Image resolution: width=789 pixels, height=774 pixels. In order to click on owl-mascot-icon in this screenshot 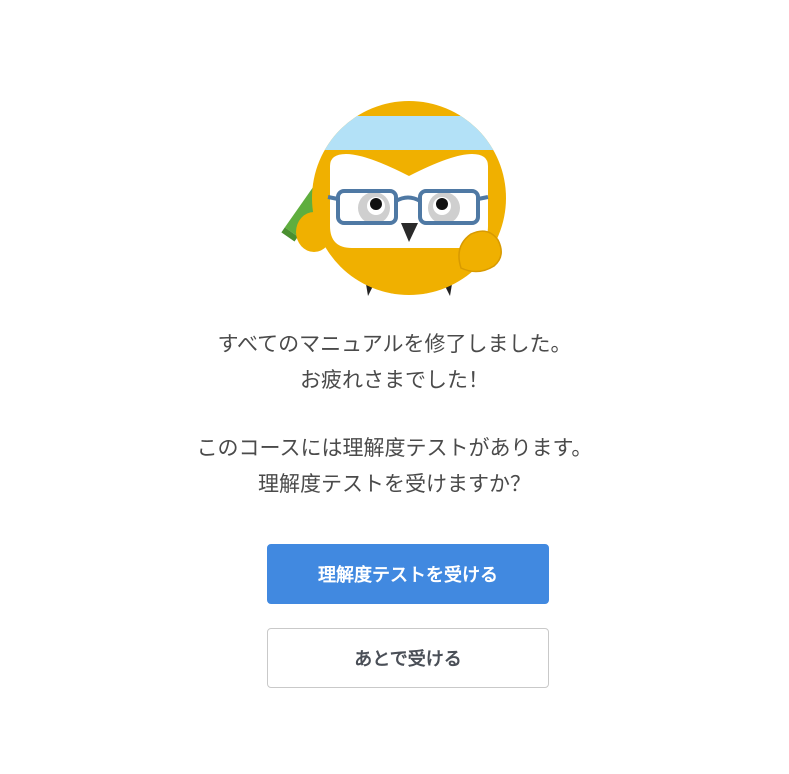, I will do `click(393, 198)`.